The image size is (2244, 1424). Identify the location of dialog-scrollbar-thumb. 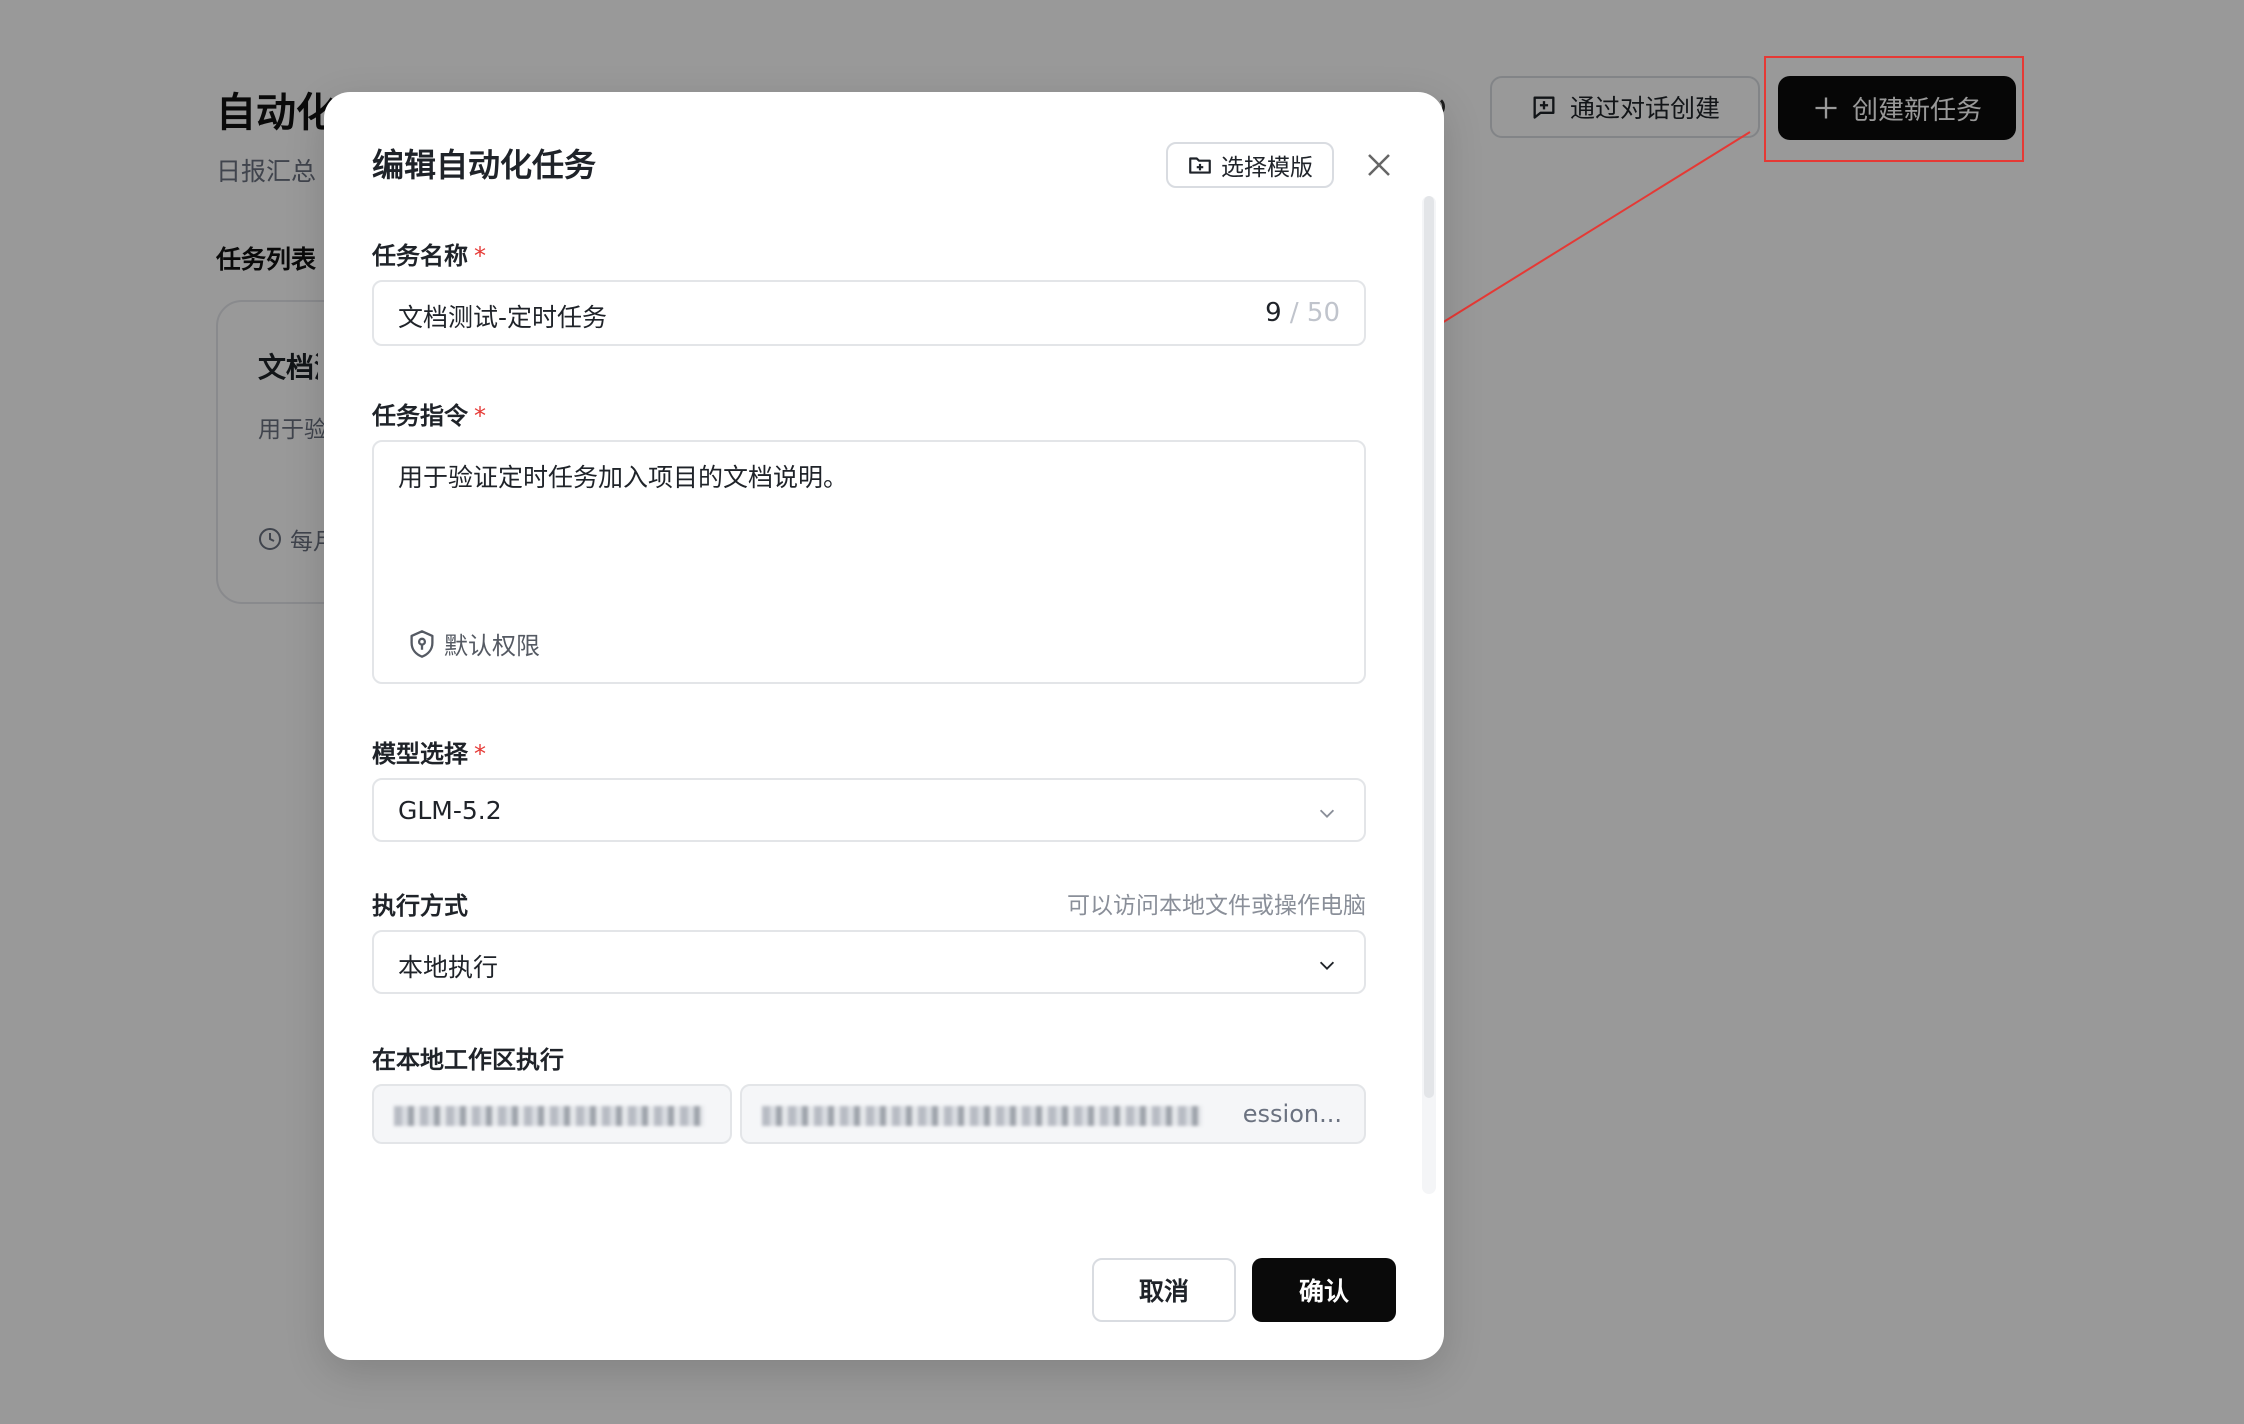
(1429, 647).